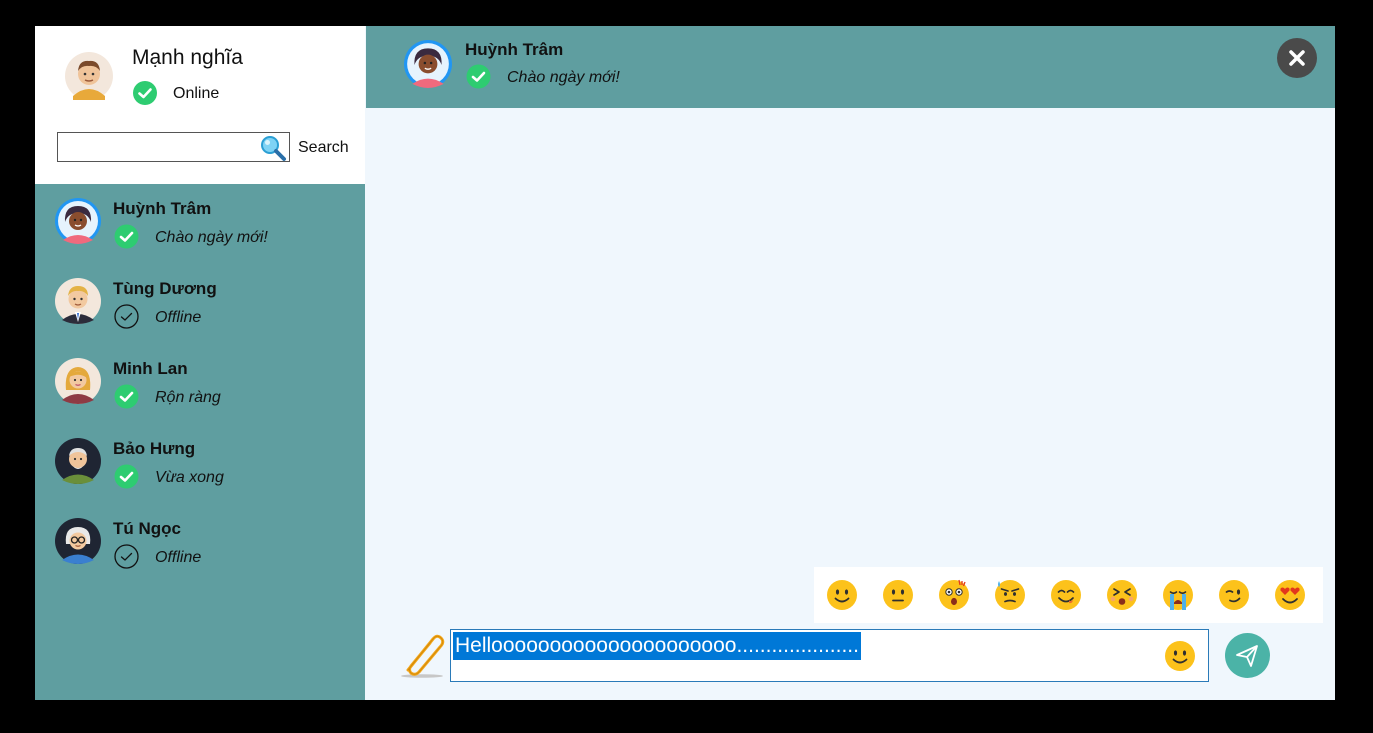 This screenshot has width=1373, height=733. I want to click on shocked-emoji-icon, so click(954, 595).